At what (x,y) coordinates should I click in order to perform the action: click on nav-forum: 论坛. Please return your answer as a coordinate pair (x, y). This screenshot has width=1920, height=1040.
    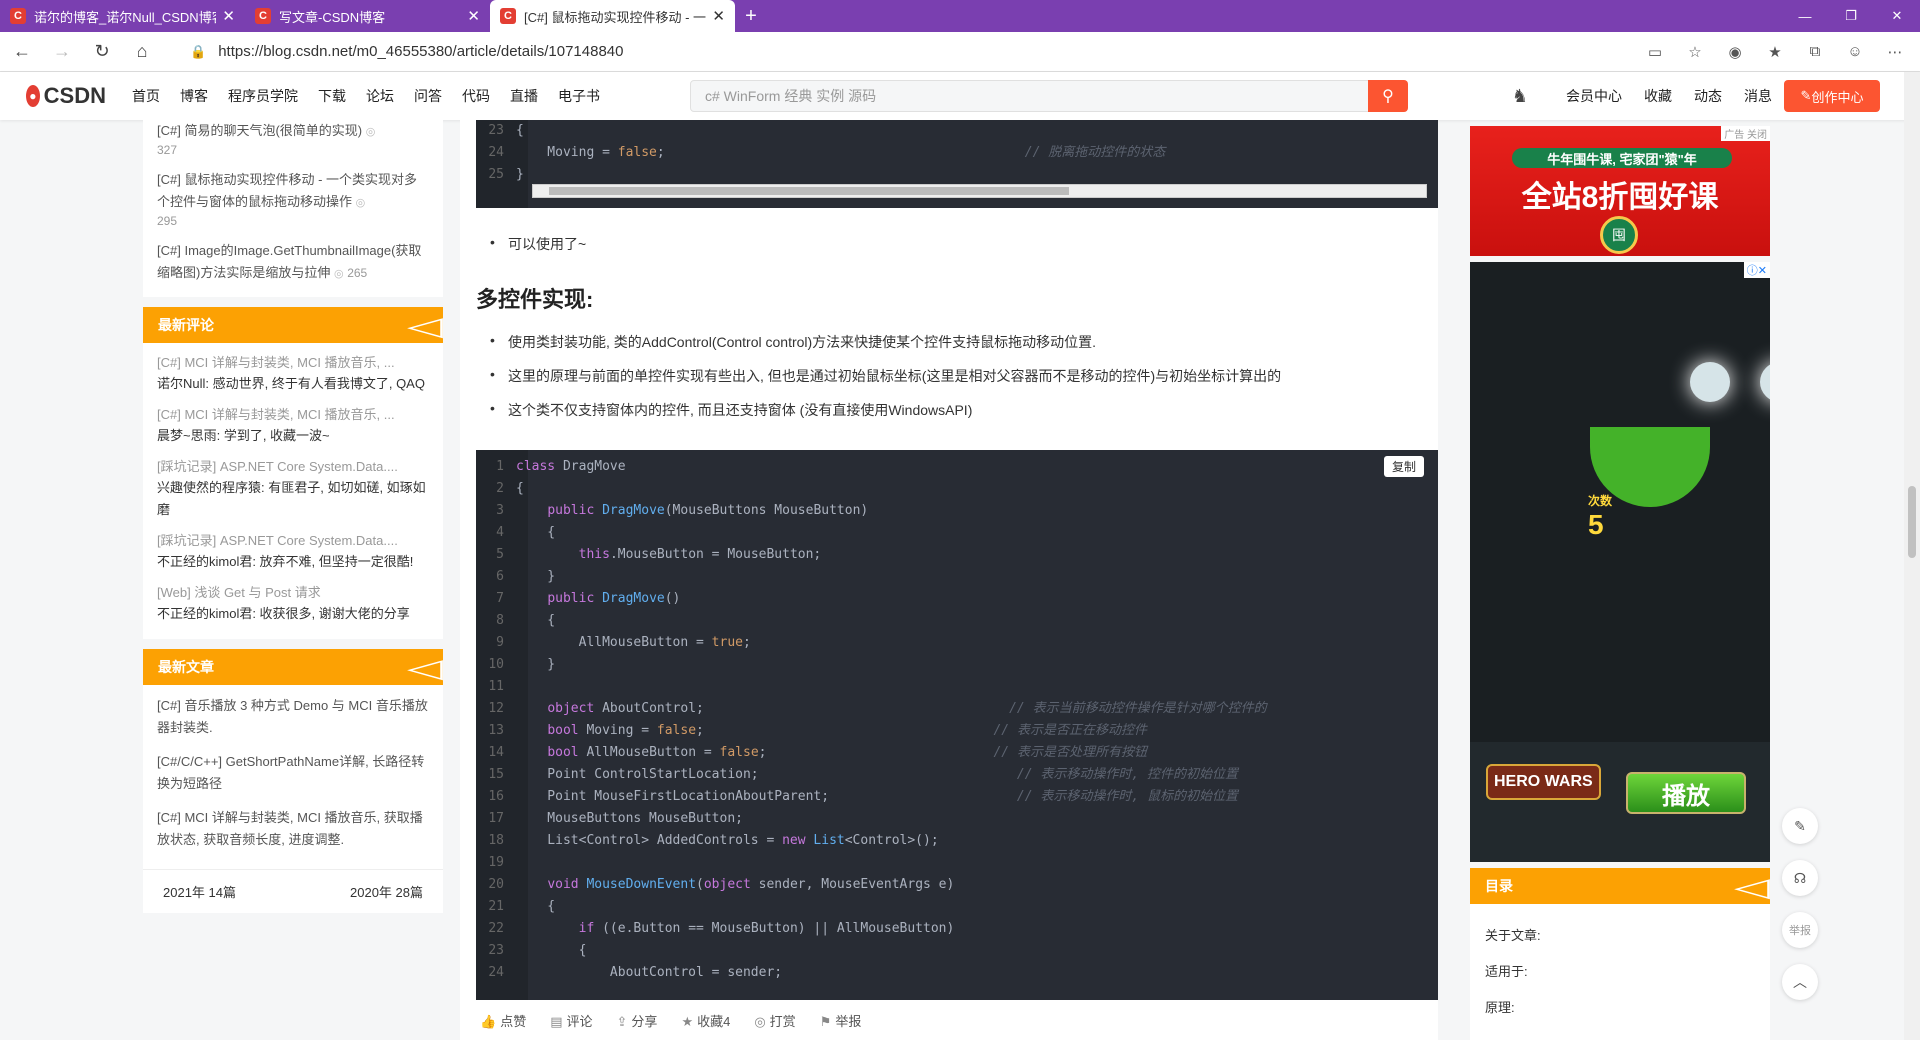
    Looking at the image, I should click on (380, 96).